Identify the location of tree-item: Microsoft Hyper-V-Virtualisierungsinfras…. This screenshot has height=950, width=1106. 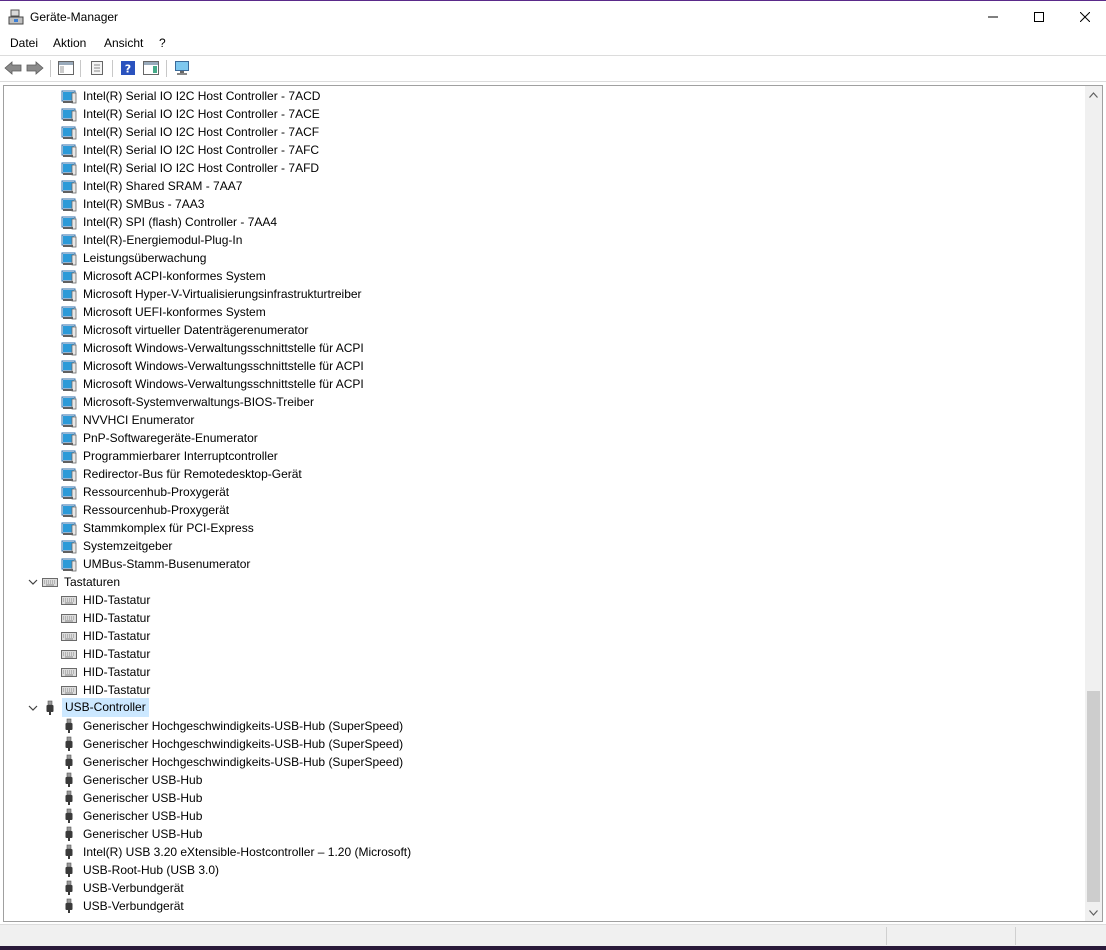
(511, 294).